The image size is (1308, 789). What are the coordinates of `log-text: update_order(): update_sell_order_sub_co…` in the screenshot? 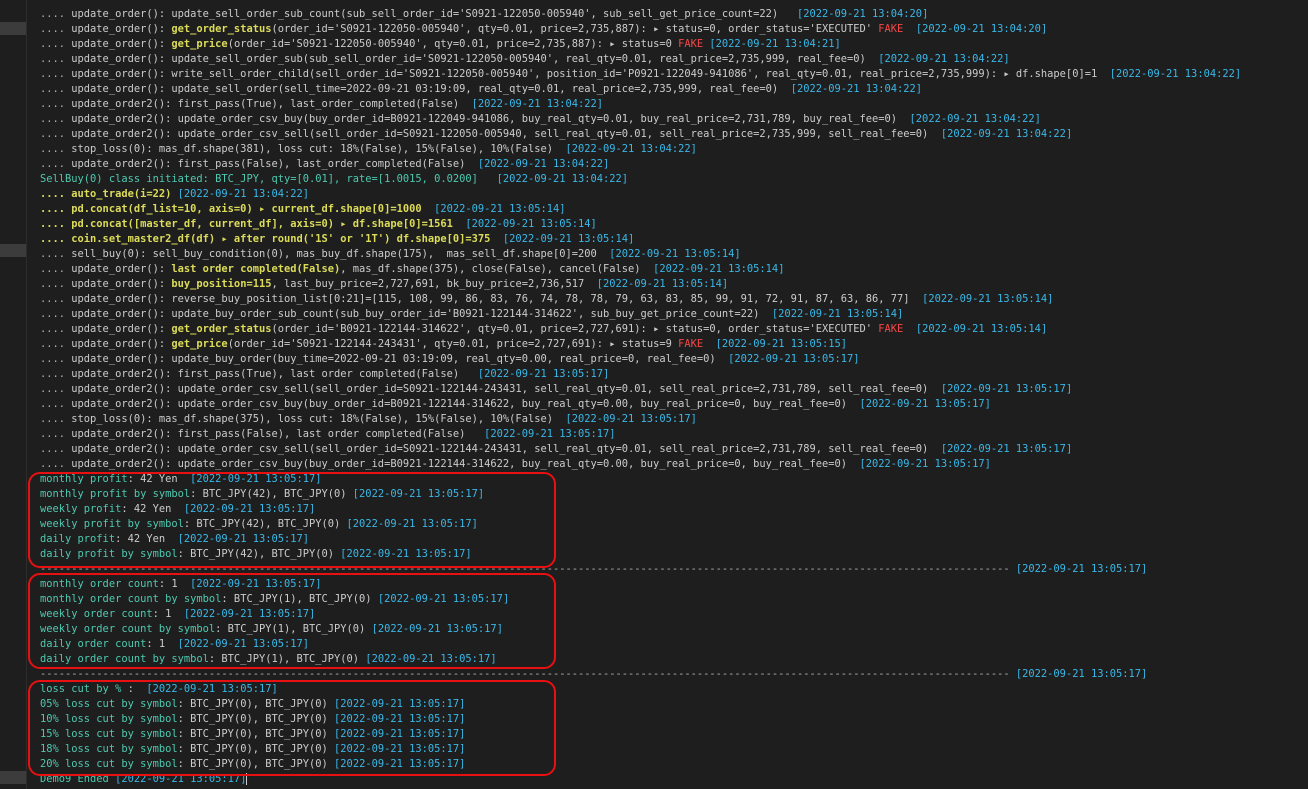 It's located at (434, 14).